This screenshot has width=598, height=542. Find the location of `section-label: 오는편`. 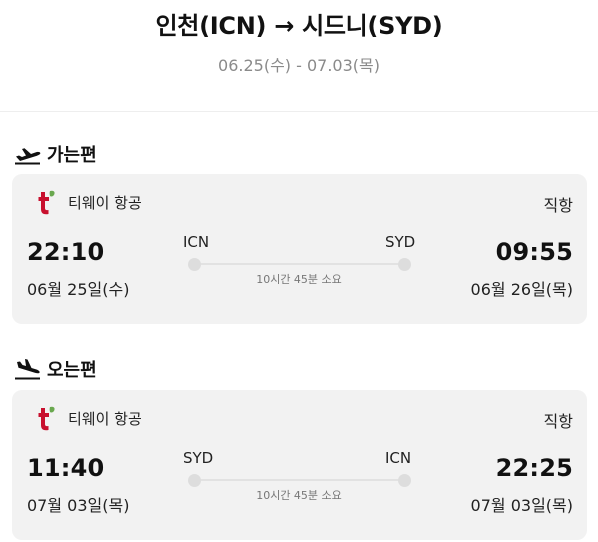

section-label: 오는편 is located at coordinates (72, 370).